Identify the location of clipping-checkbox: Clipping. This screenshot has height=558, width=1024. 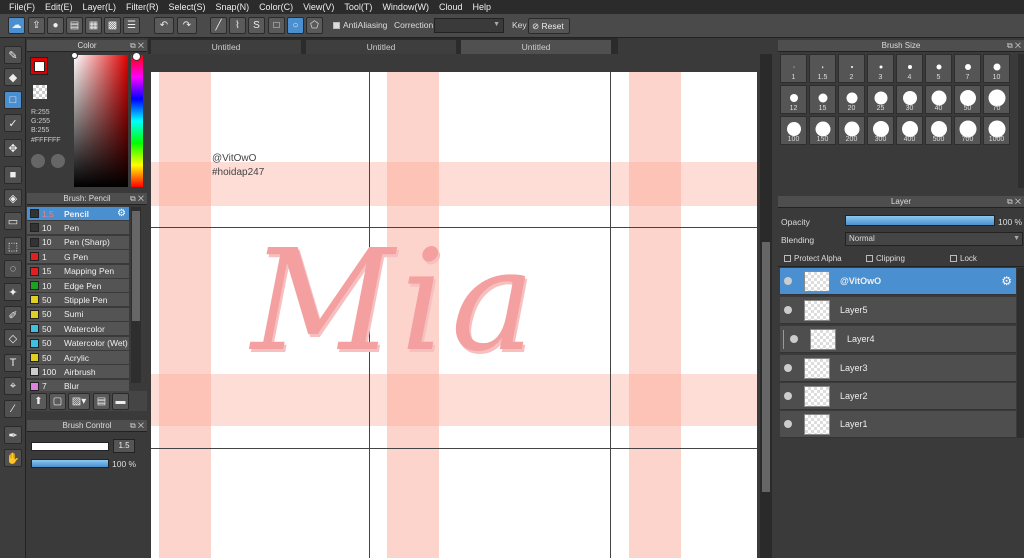
(885, 258).